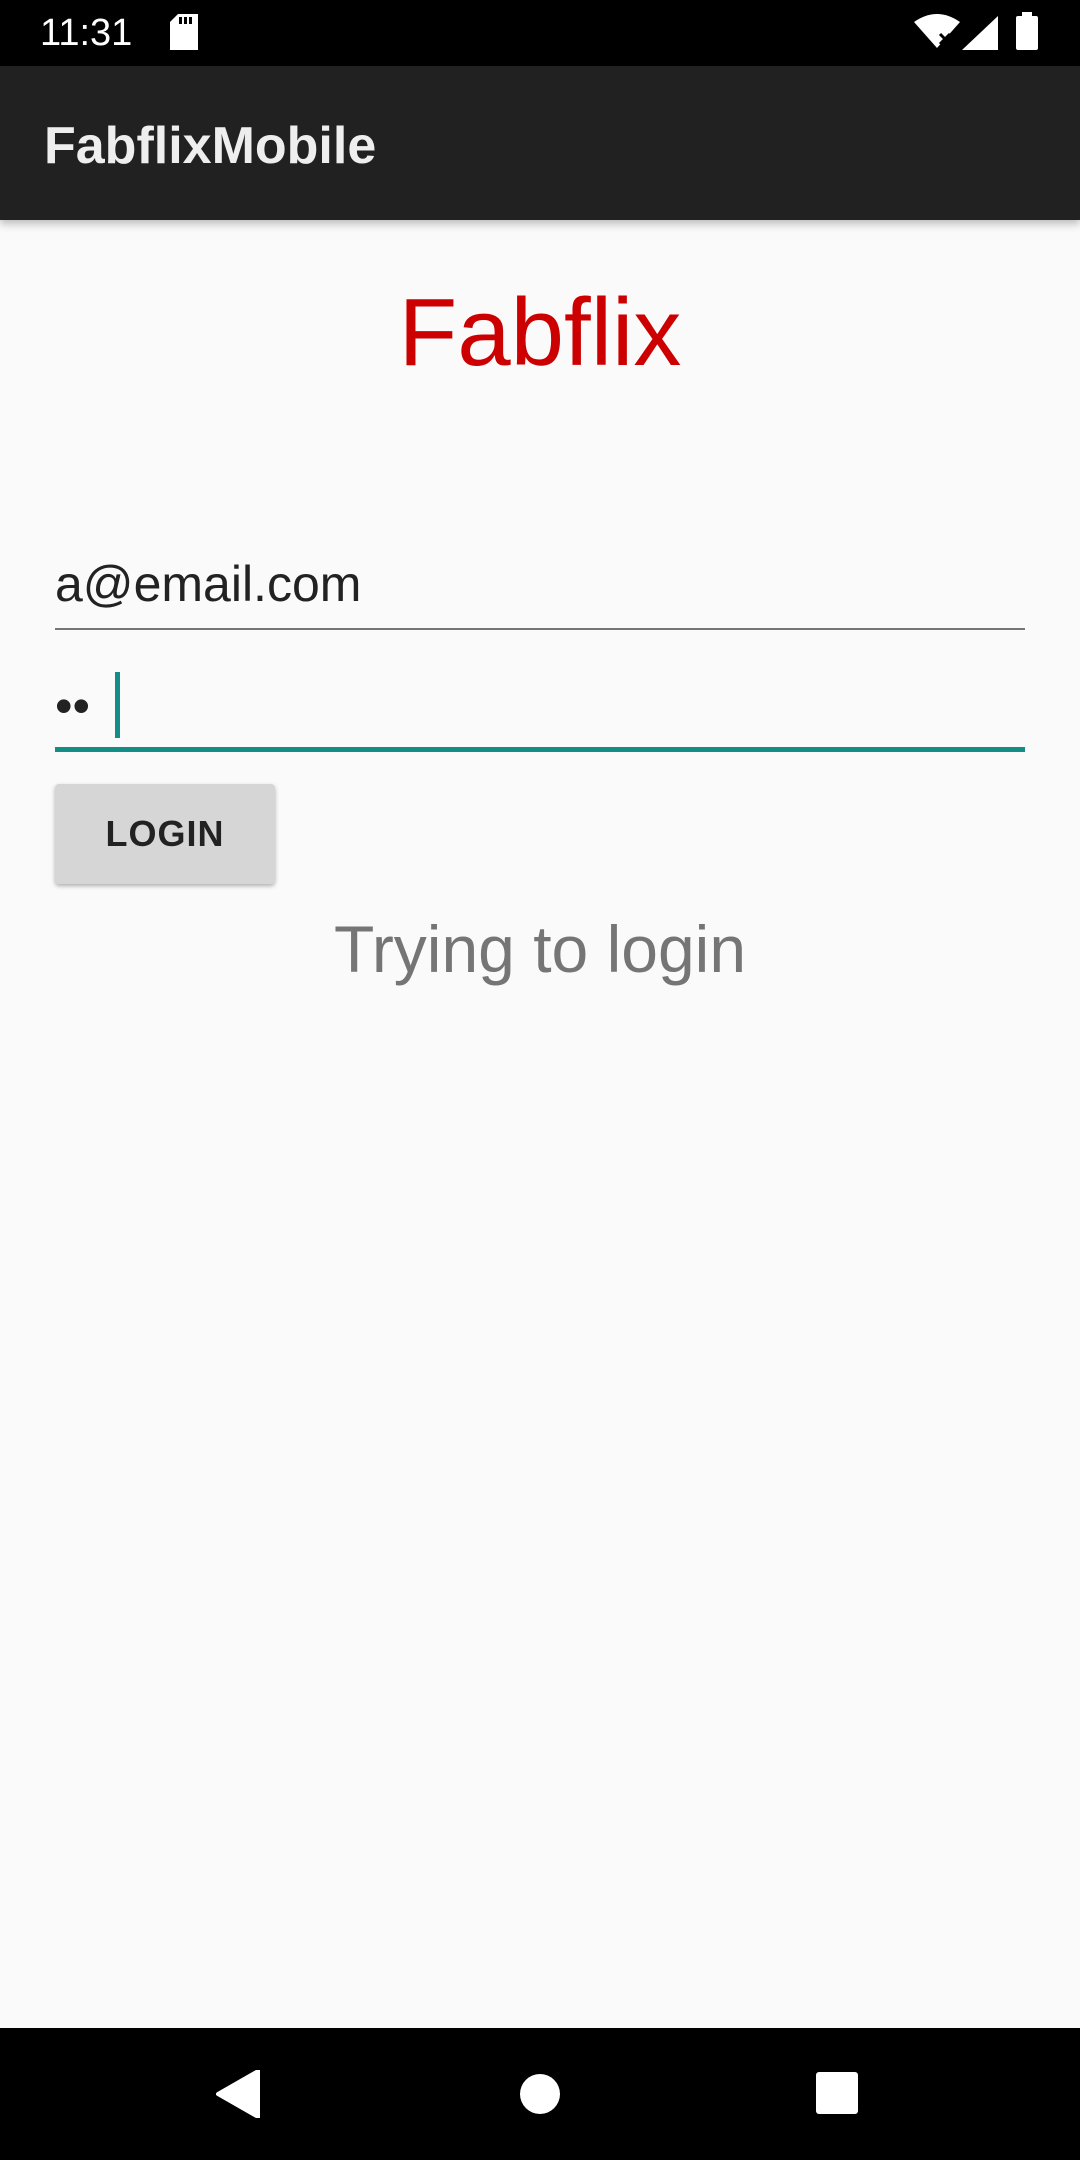  Describe the element at coordinates (86, 33) in the screenshot. I see `status-time: 11:31` at that location.